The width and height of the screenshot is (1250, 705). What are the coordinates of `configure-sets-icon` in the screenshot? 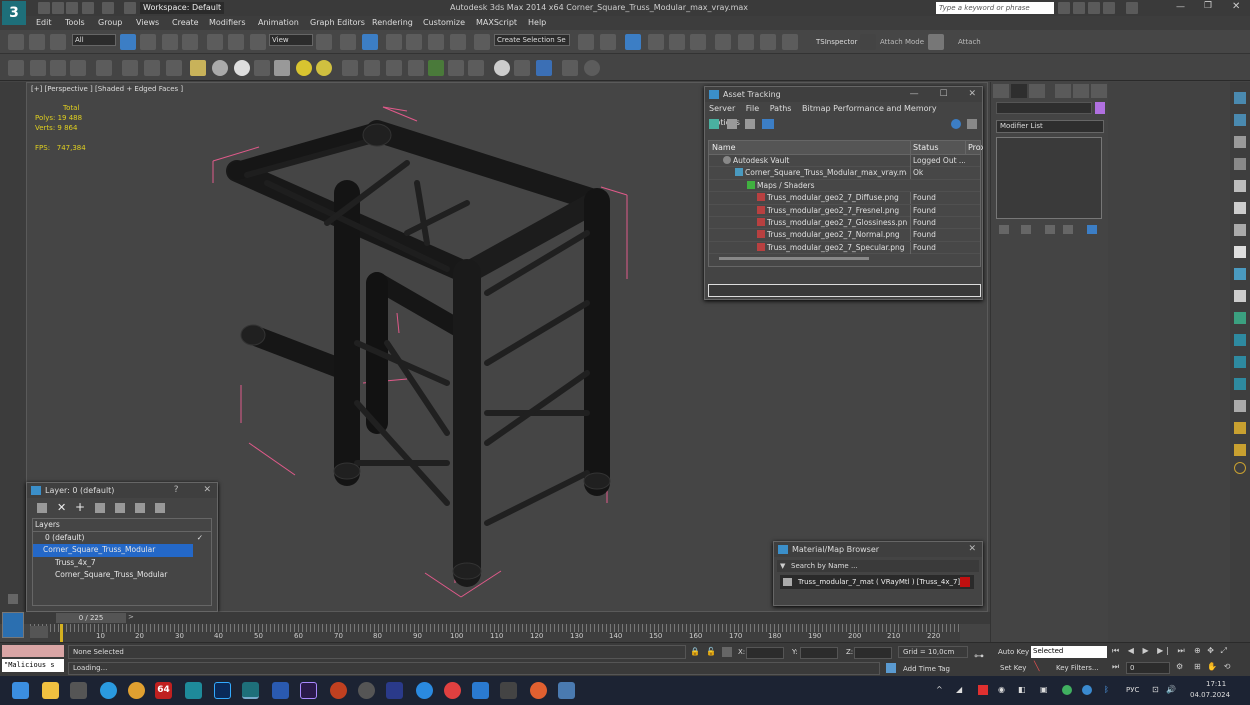 It's located at (1092, 229).